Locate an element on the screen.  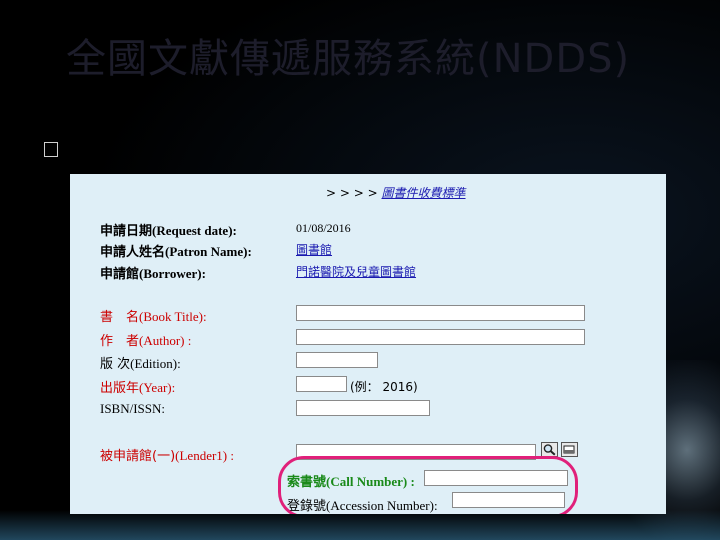
library-fields-highlight is located at coordinates (428, 485).